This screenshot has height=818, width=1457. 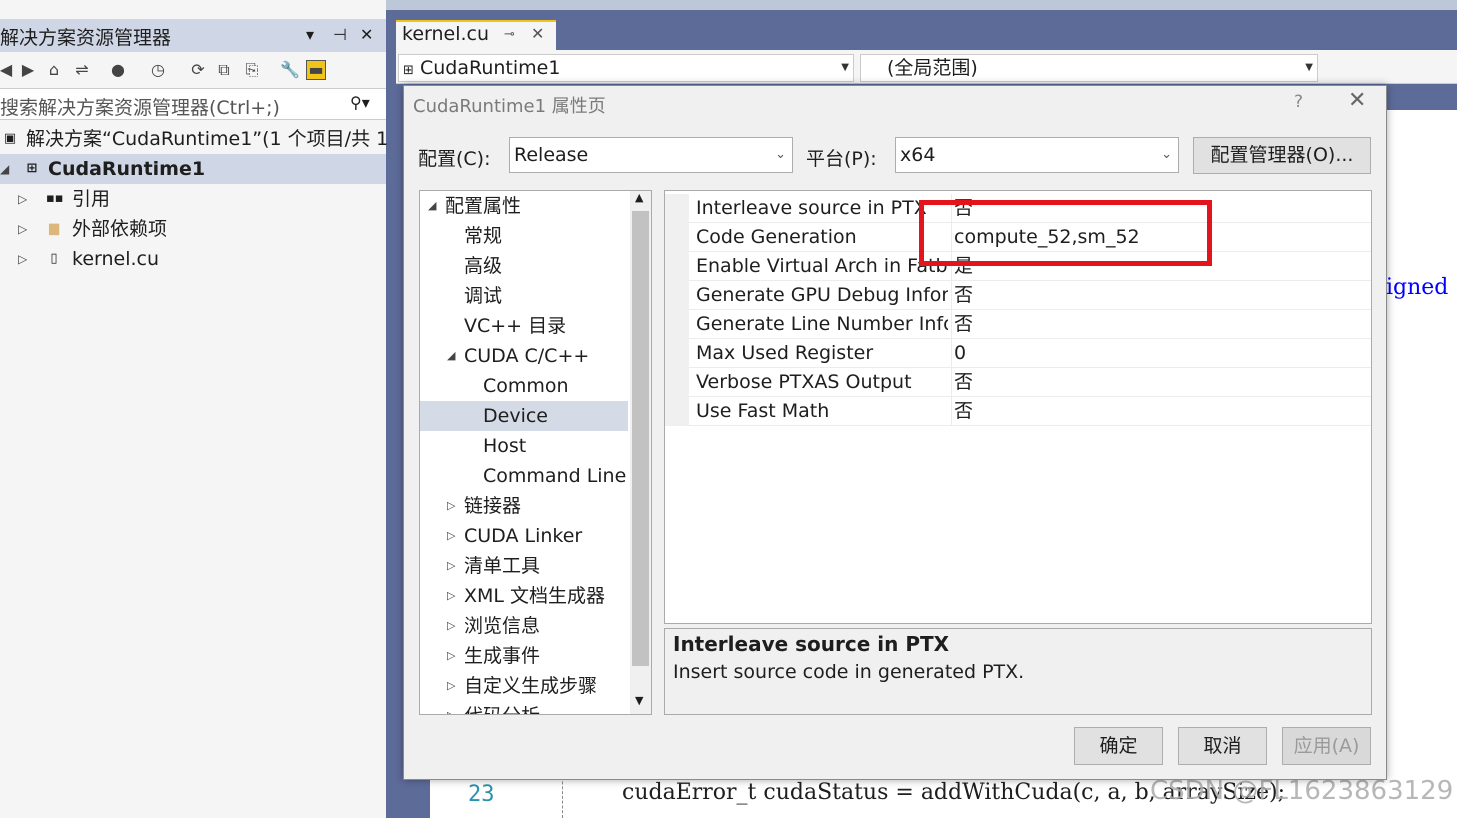 I want to click on copy-icon: ⎘, so click(x=252, y=70).